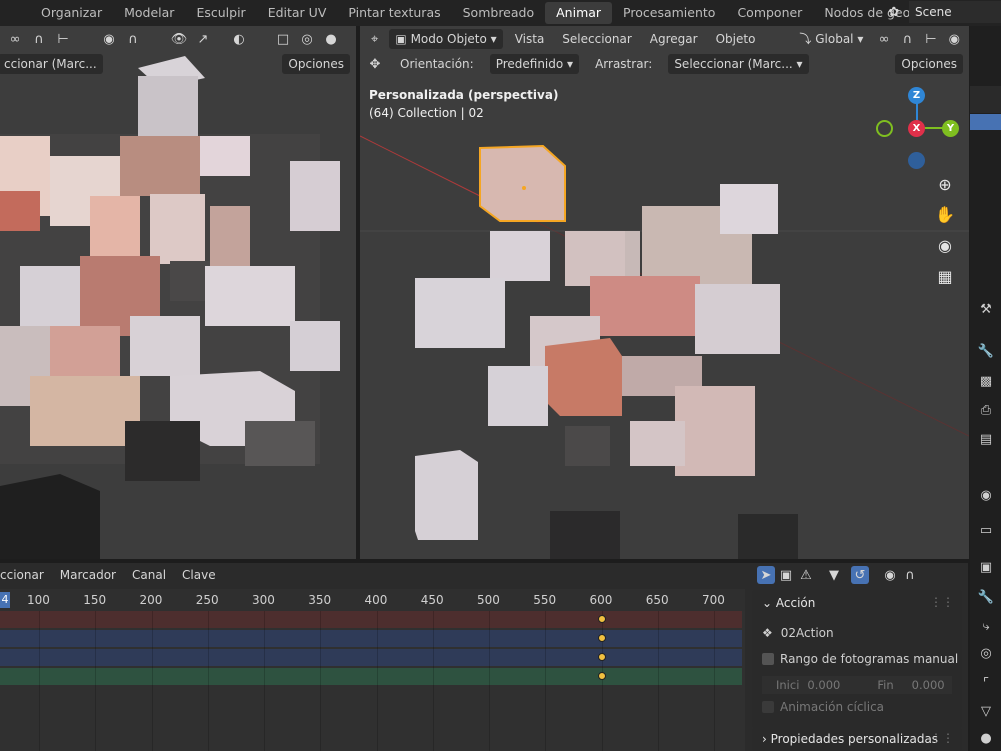  Describe the element at coordinates (985, 122) in the screenshot. I see `active-area-highlight` at that location.